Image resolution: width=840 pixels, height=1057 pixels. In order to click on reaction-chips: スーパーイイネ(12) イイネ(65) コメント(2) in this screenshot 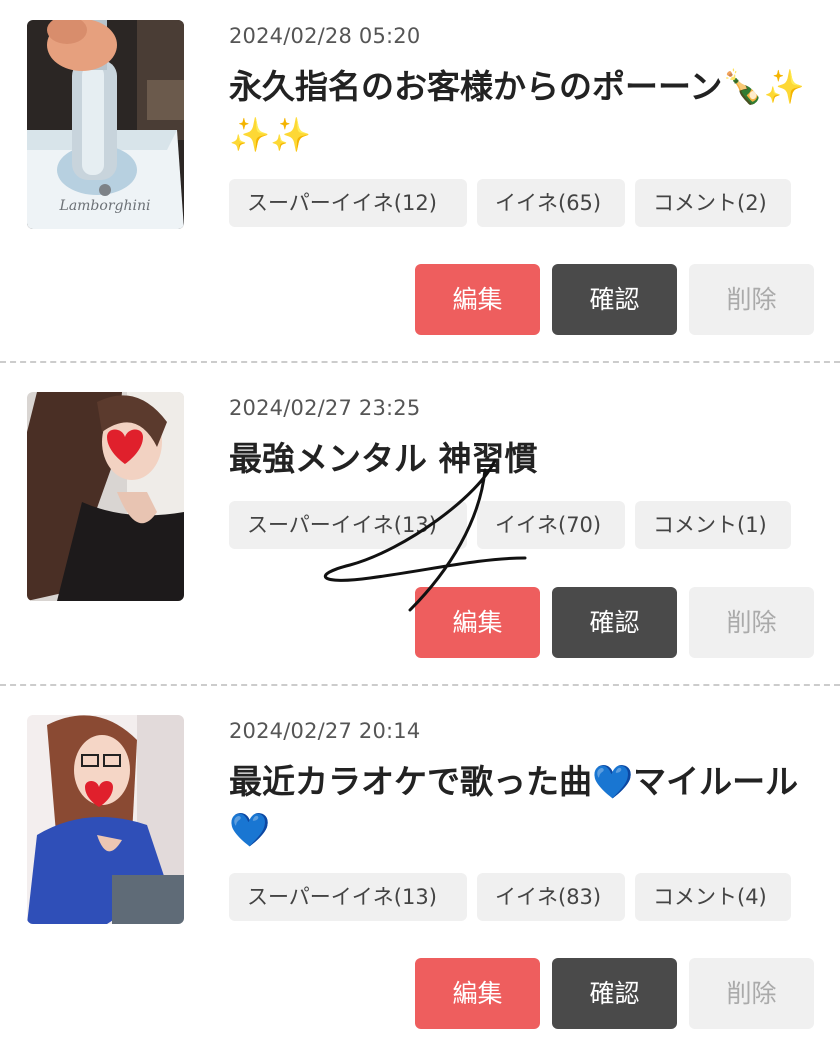, I will do `click(515, 203)`.